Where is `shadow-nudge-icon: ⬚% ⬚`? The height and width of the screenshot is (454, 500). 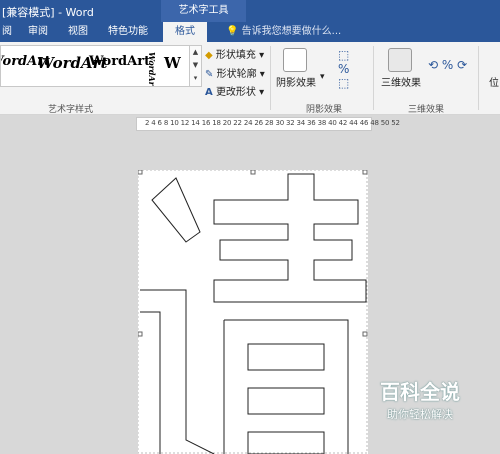
shadow-nudge-icon: ⬚% ⬚ is located at coordinates (343, 69).